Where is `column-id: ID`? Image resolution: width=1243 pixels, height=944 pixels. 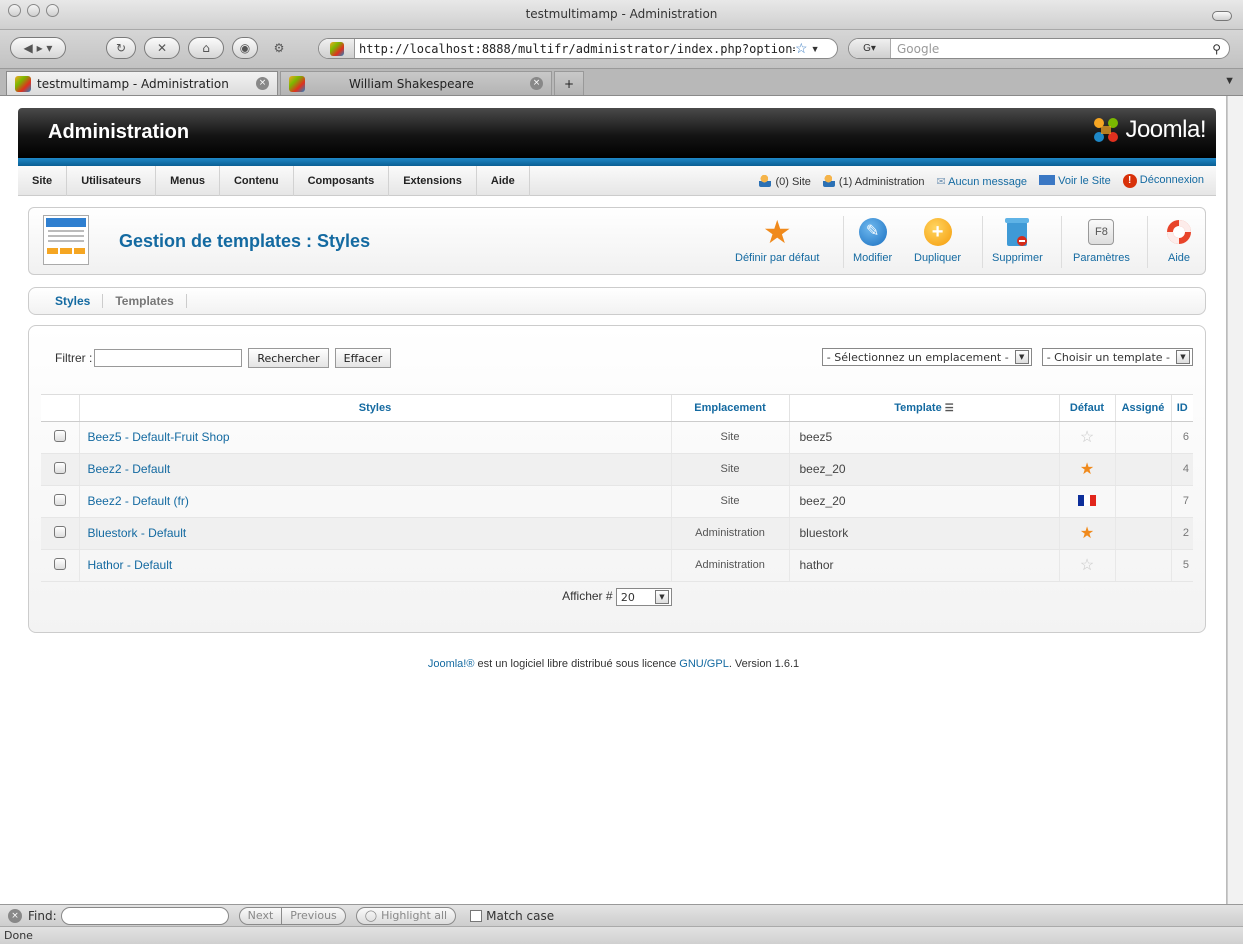
column-id: ID is located at coordinates (1182, 408).